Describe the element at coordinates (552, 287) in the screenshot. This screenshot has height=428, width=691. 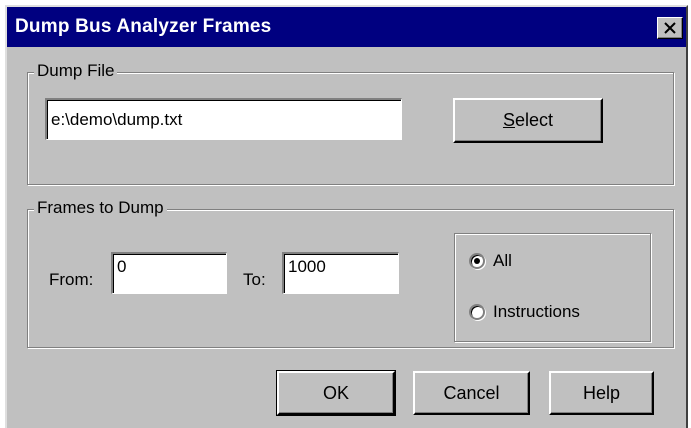
I see `dump-mode-box` at that location.